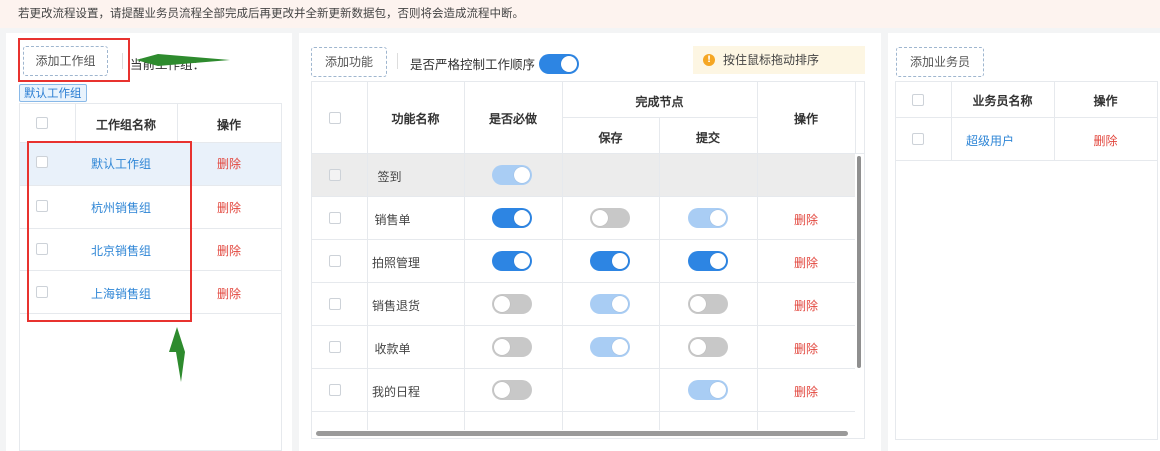  Describe the element at coordinates (940, 62) in the screenshot. I see `add-staff-button: 添加业务员` at that location.